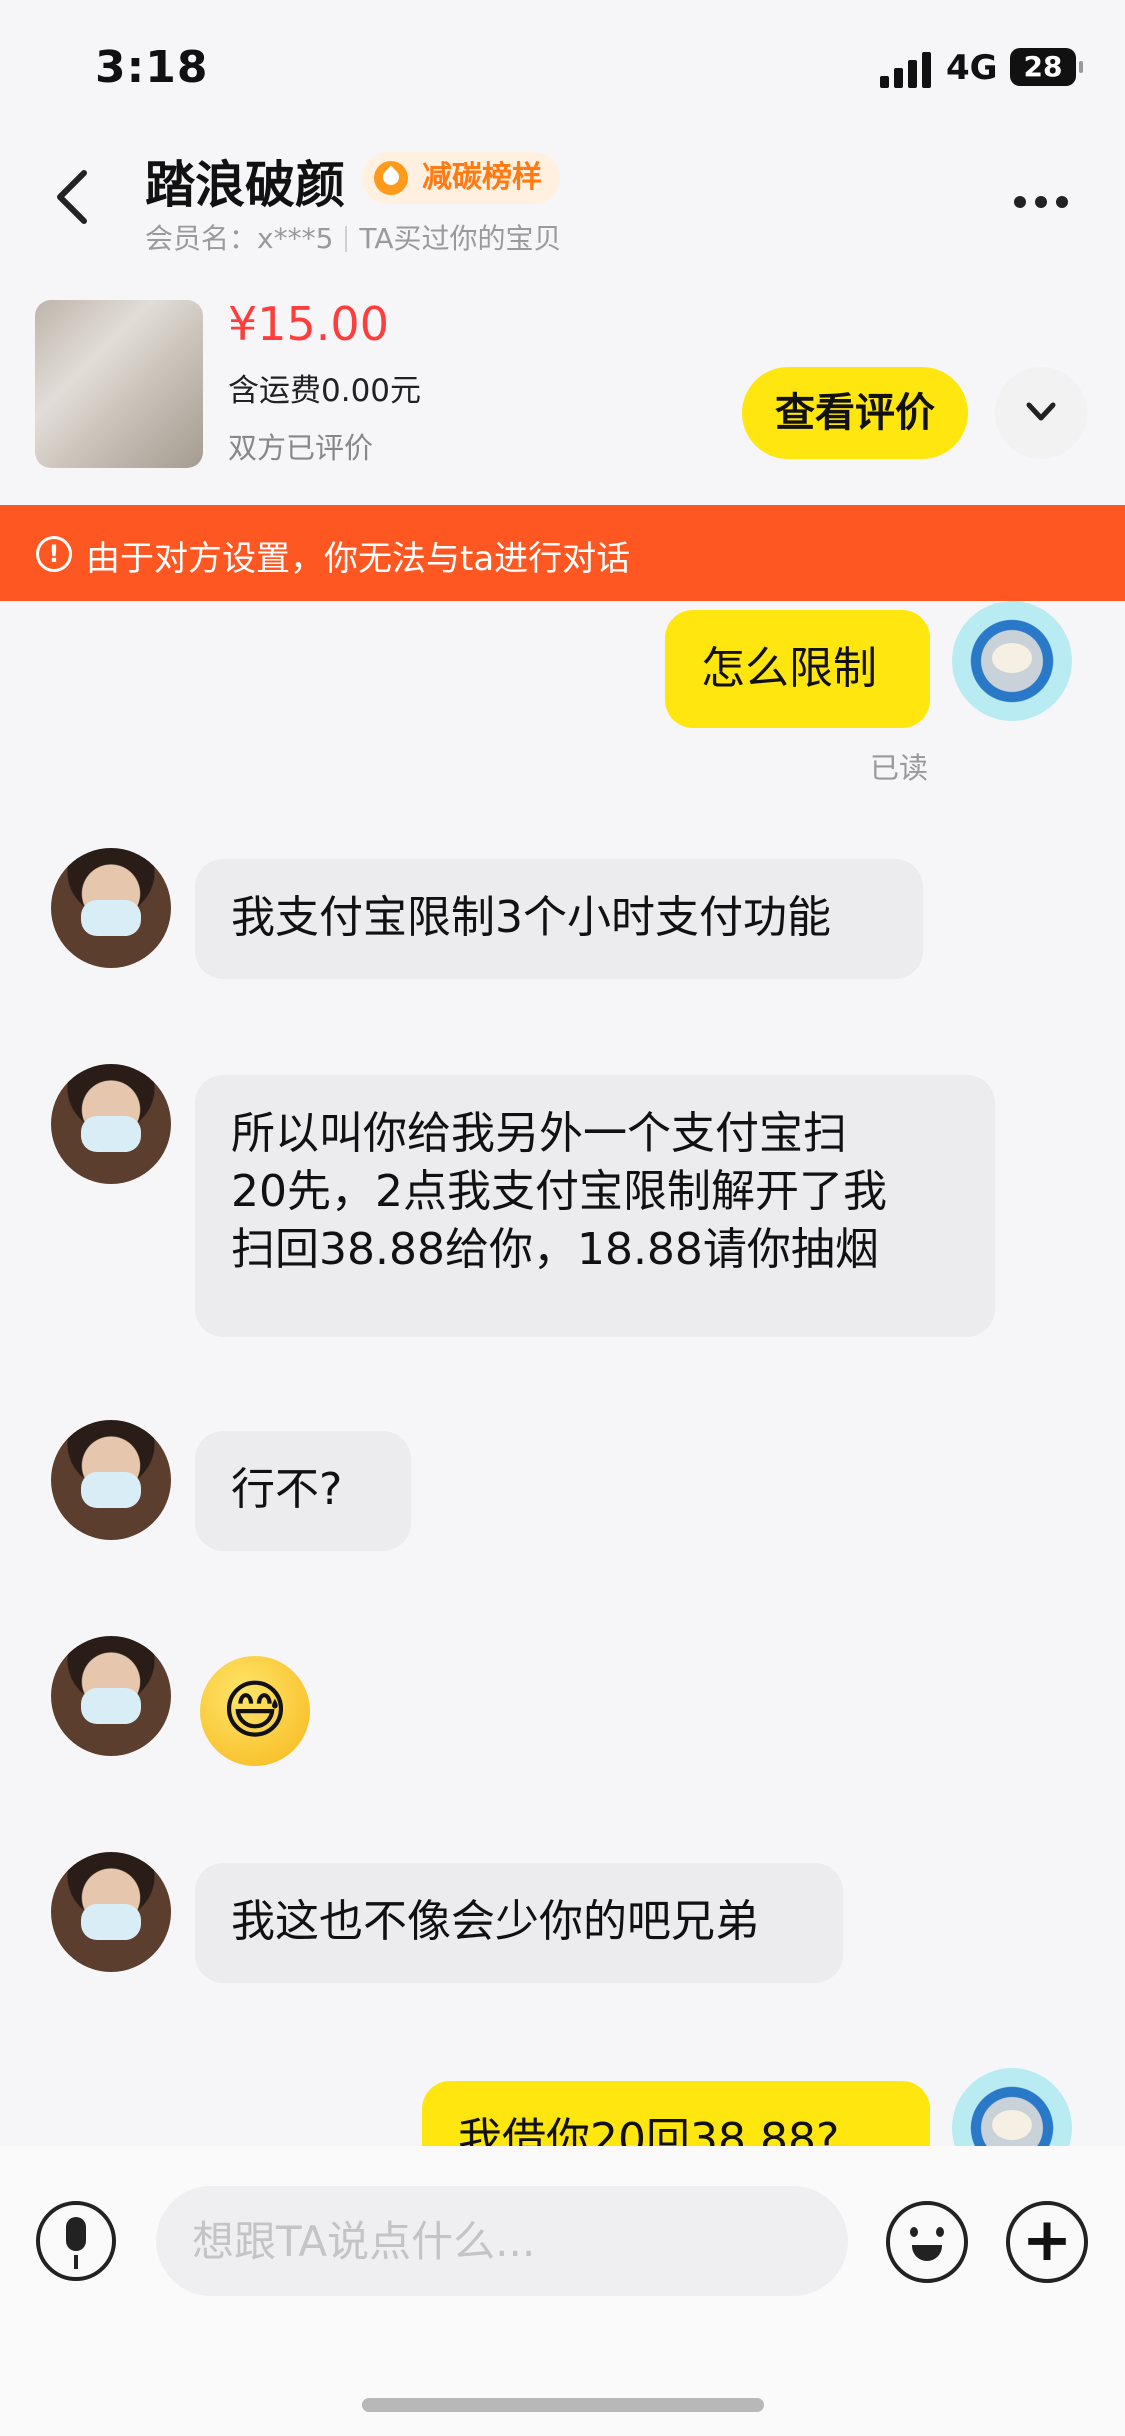 This screenshot has height=2436, width=1125. I want to click on member-id: 会员名：x***5, so click(239, 238).